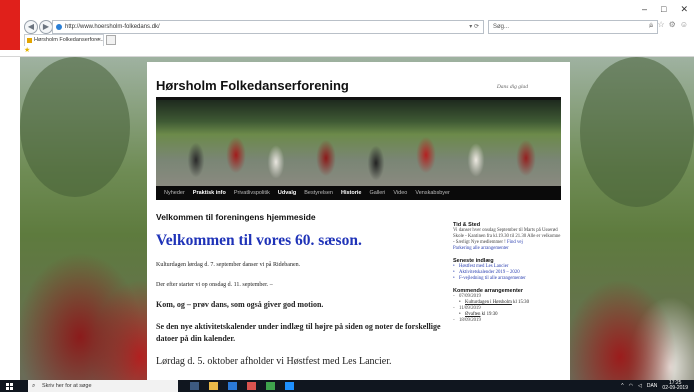  Describe the element at coordinates (9, 386) in the screenshot. I see `windows-start-icon` at that location.